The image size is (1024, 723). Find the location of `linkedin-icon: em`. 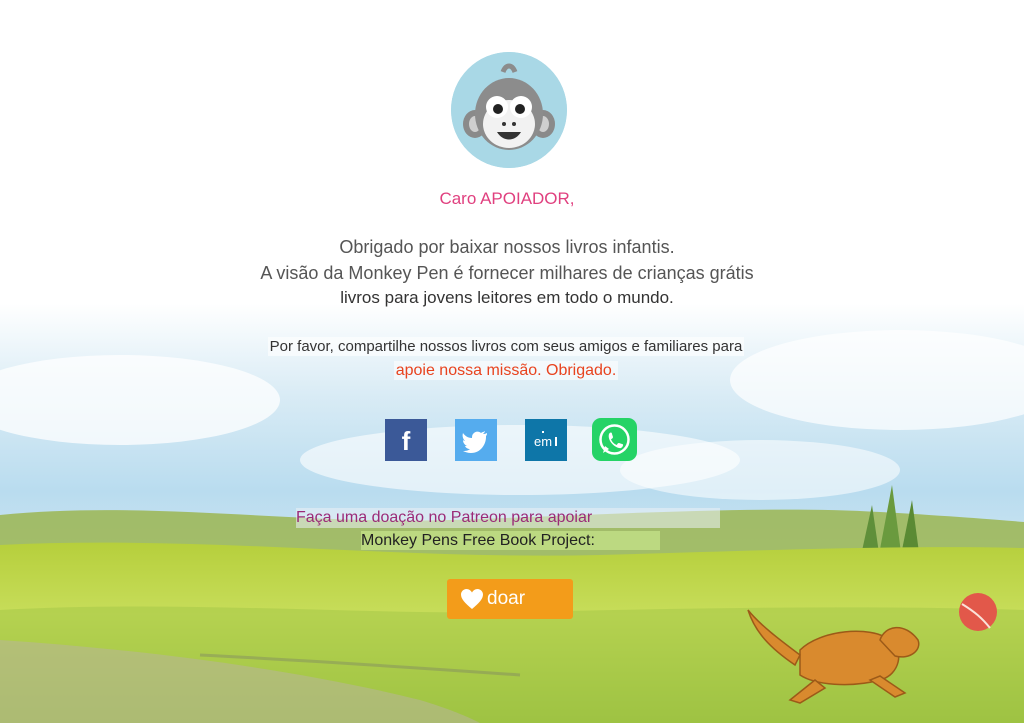

linkedin-icon: em is located at coordinates (545, 440).